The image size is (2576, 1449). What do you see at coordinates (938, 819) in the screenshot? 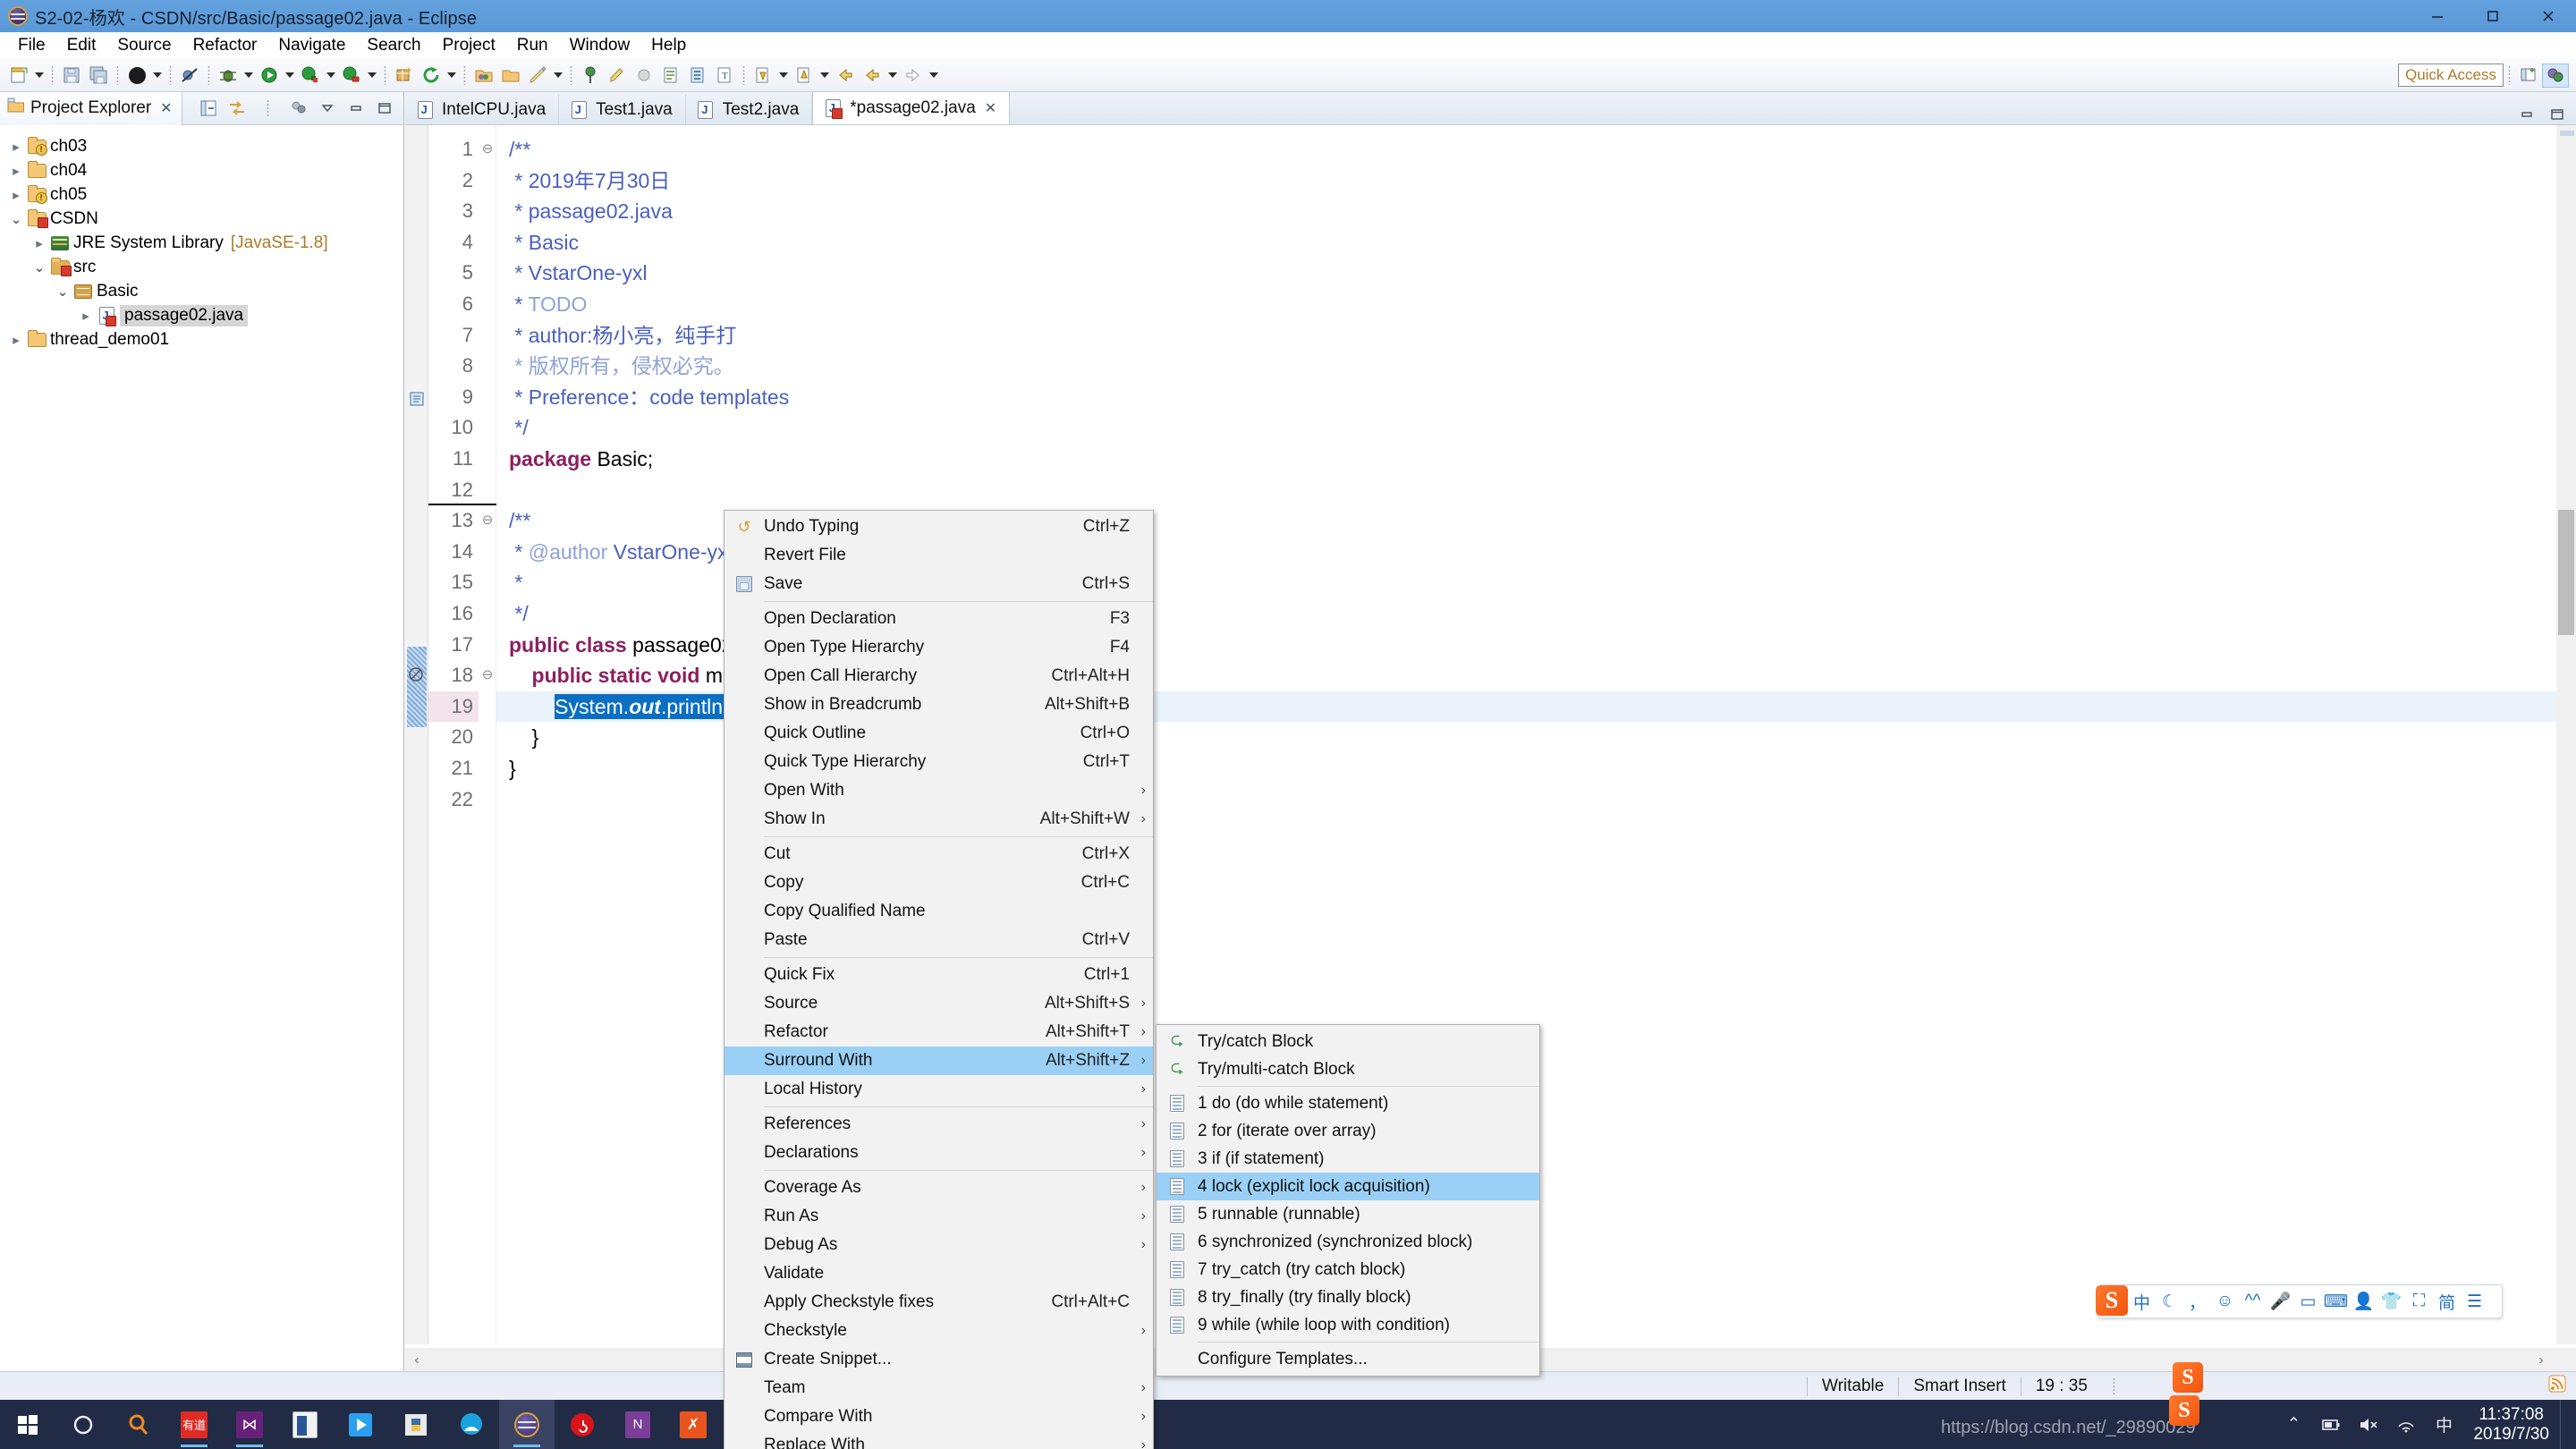
I see `menu-item-show-in: Show In Alt+Shift+W ›` at bounding box center [938, 819].